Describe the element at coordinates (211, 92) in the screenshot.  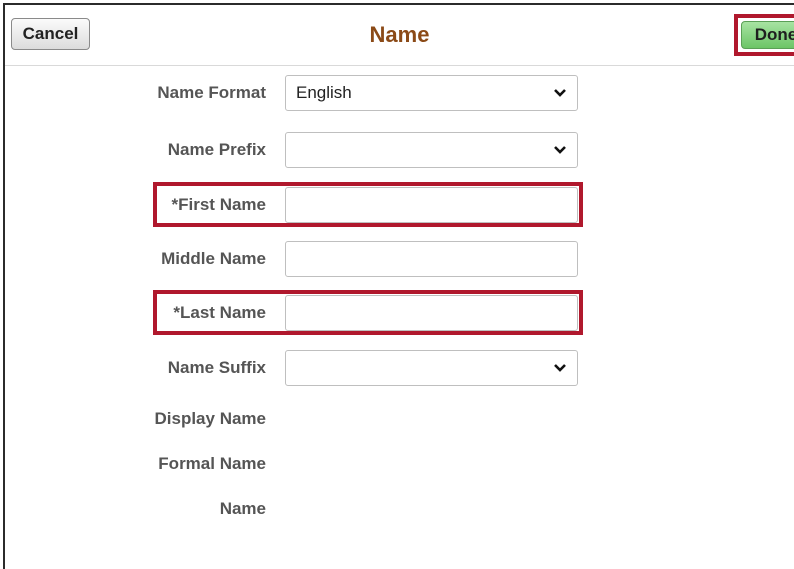
I see `name-format-label: Name Format` at that location.